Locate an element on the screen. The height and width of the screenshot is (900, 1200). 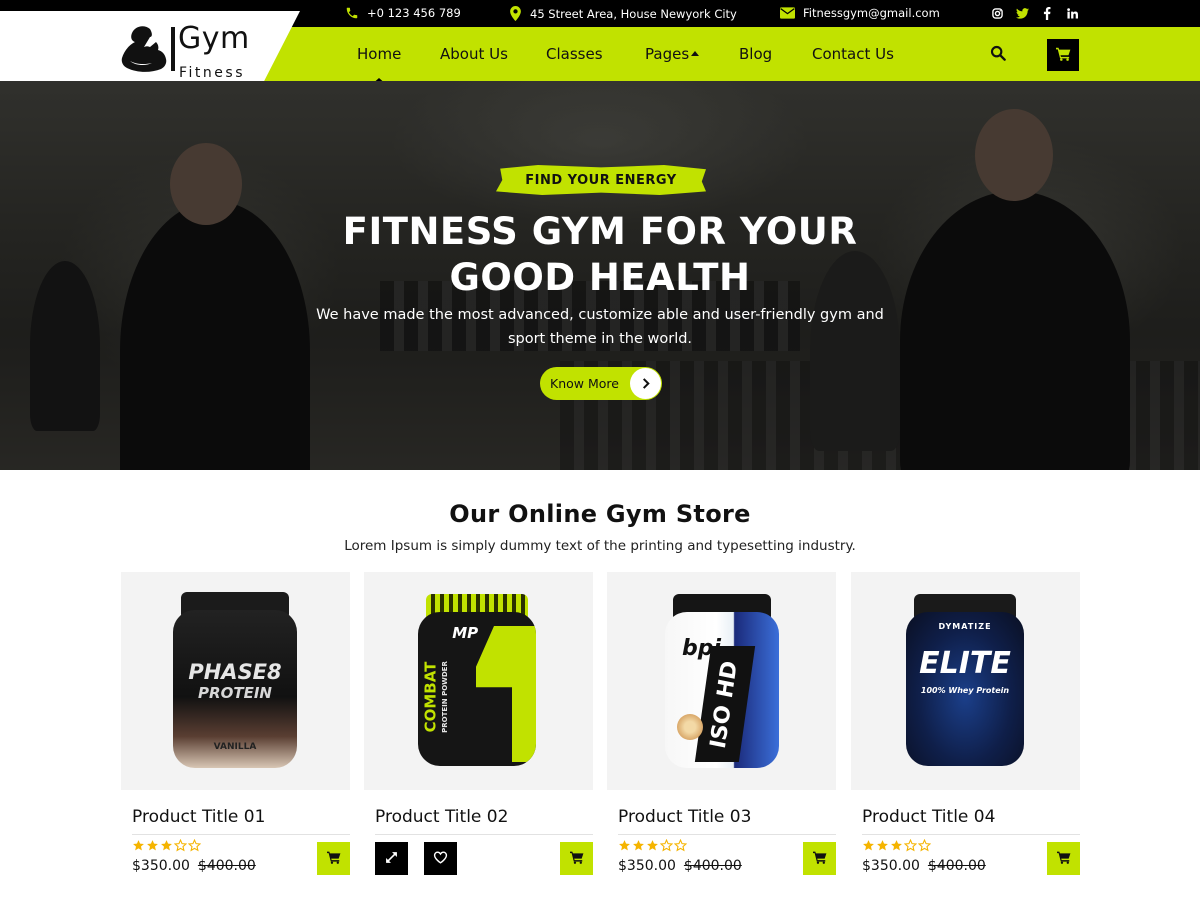
product-brand-3: ISO HD is located at coordinates (725, 704).